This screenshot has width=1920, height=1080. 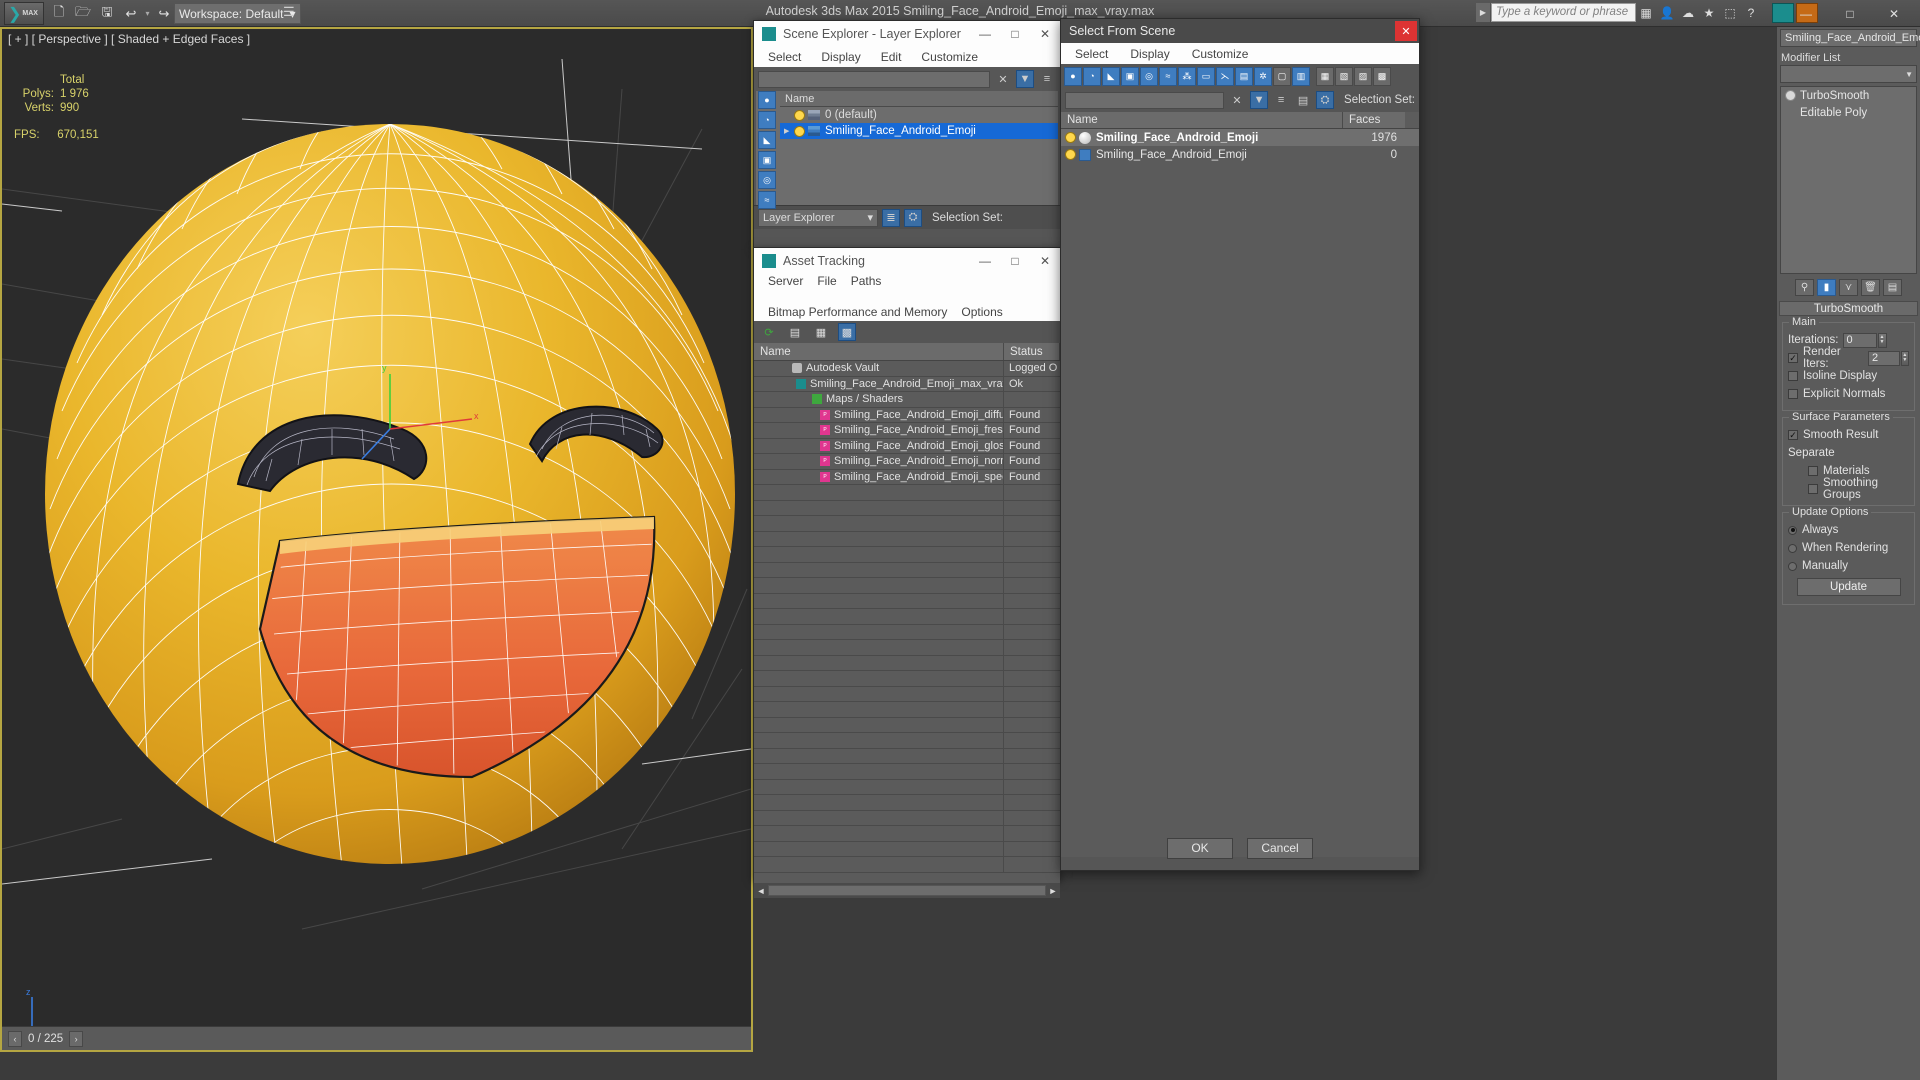 What do you see at coordinates (1363, 76) in the screenshot?
I see `all-filter-icon: ▨` at bounding box center [1363, 76].